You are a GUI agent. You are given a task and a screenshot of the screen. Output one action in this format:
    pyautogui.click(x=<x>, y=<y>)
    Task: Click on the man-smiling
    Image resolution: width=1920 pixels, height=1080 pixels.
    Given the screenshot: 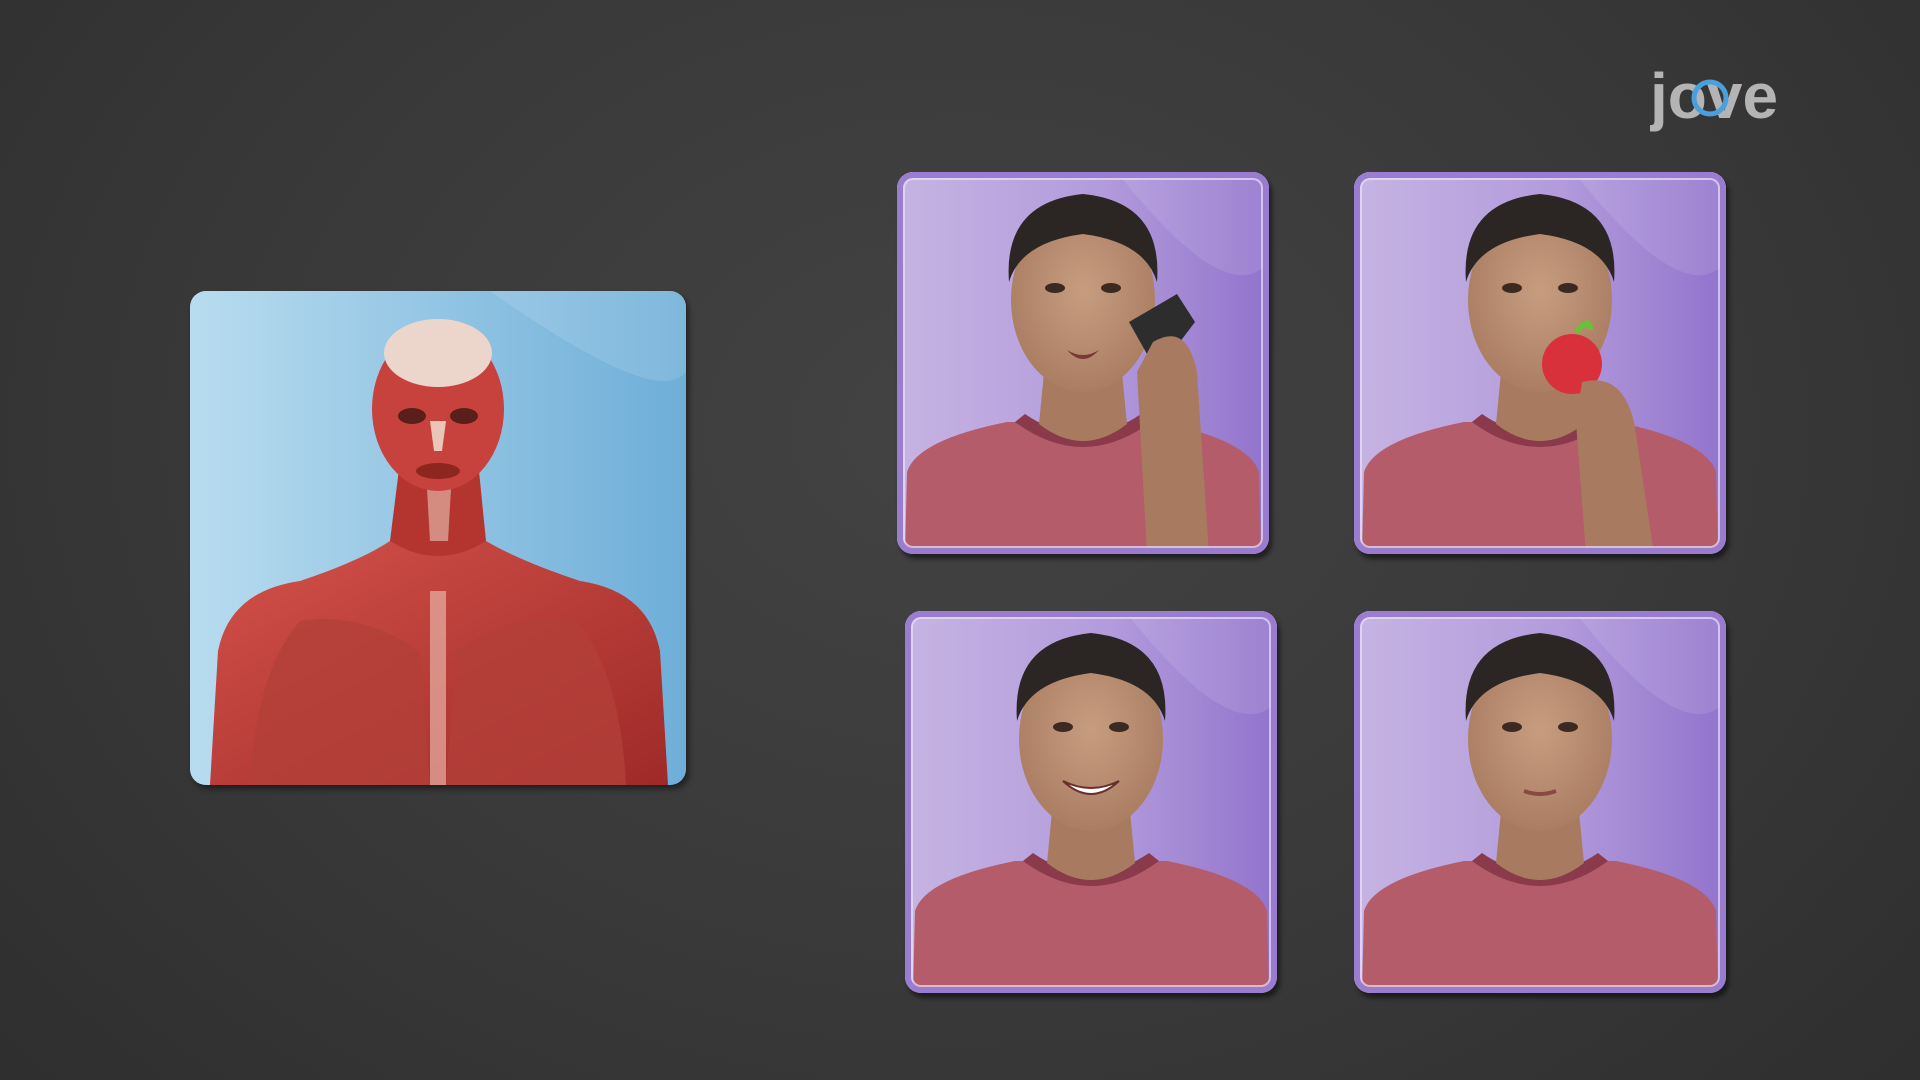 What is the action you would take?
    pyautogui.click(x=1091, y=802)
    